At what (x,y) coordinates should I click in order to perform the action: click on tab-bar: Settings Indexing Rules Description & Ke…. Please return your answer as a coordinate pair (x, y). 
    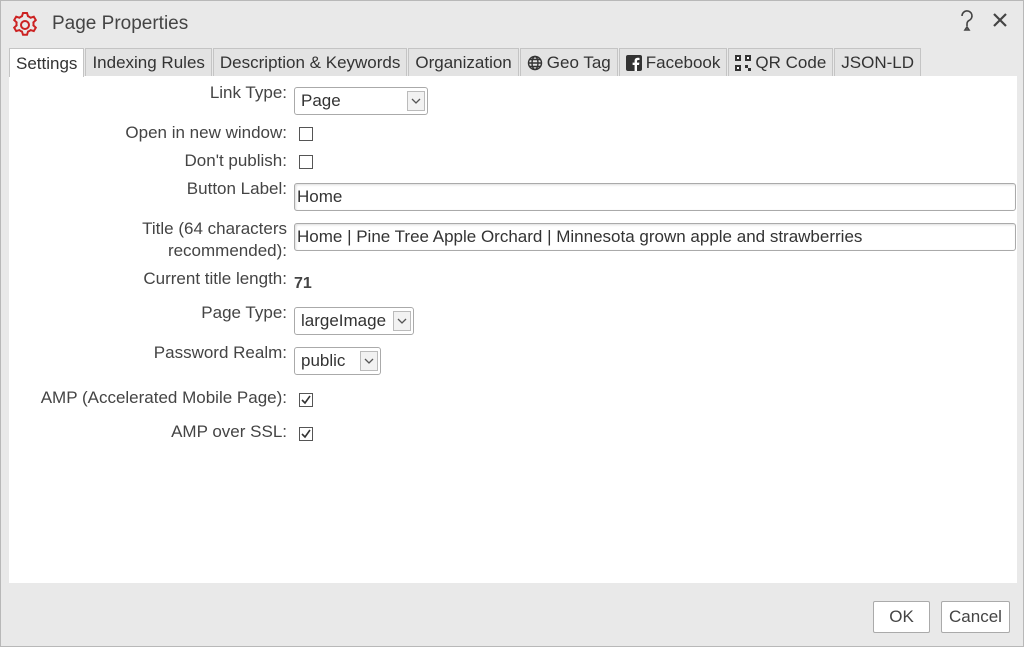
    Looking at the image, I should click on (465, 62).